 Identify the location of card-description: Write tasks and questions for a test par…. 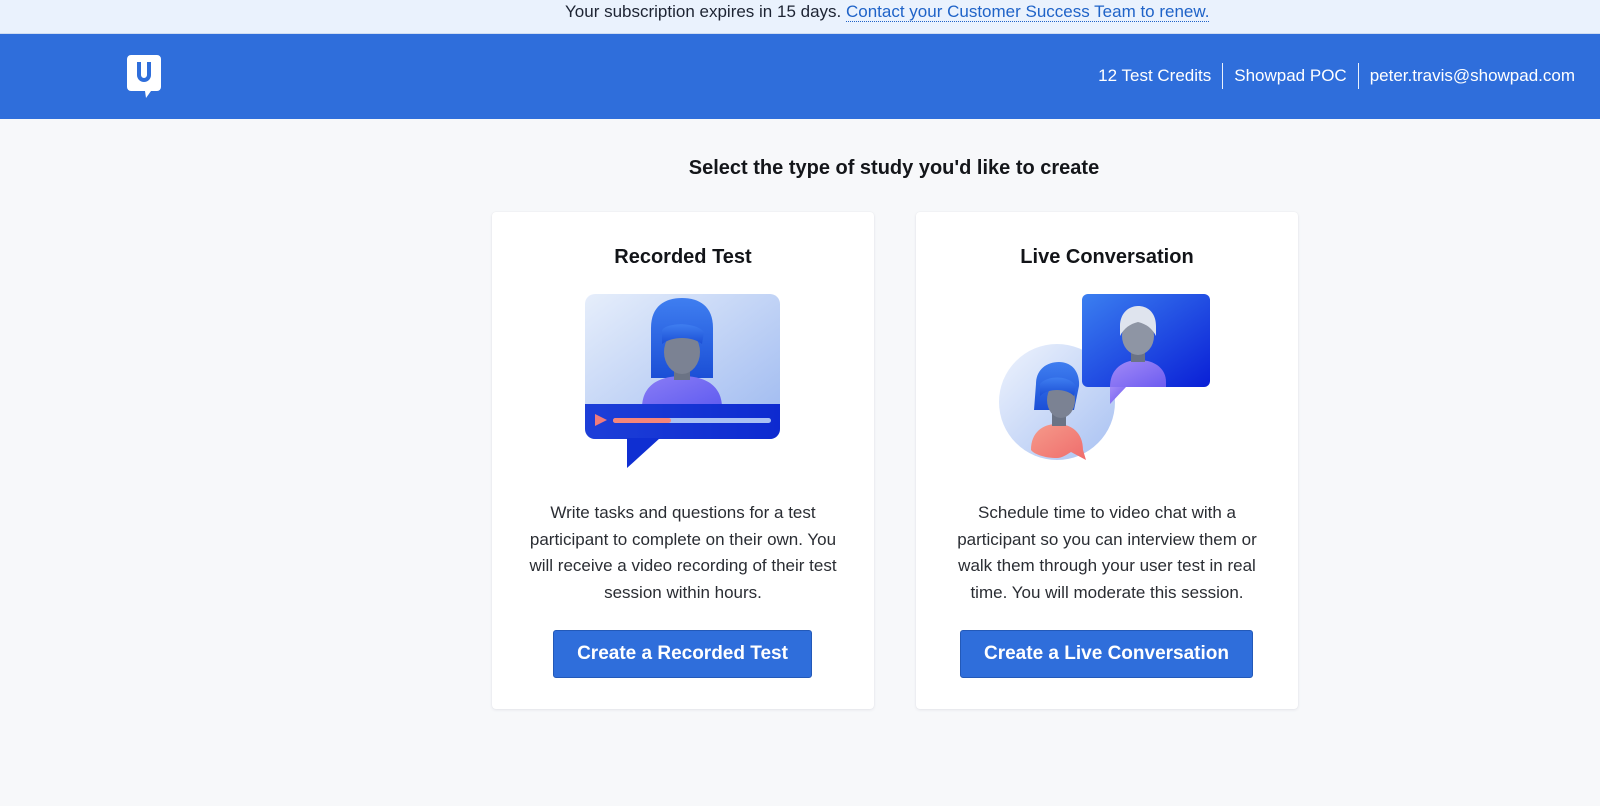
(683, 552).